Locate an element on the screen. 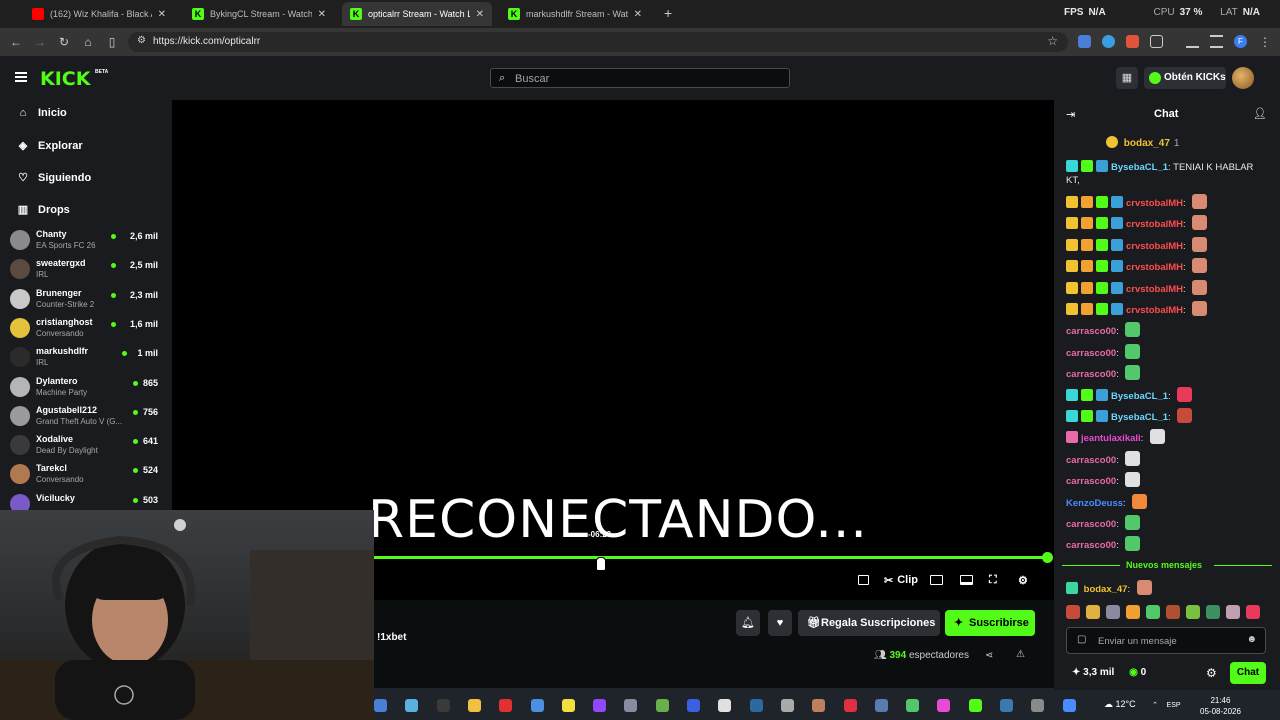 This screenshot has width=1280, height=720. follow-heart-button: ♥ is located at coordinates (780, 623).